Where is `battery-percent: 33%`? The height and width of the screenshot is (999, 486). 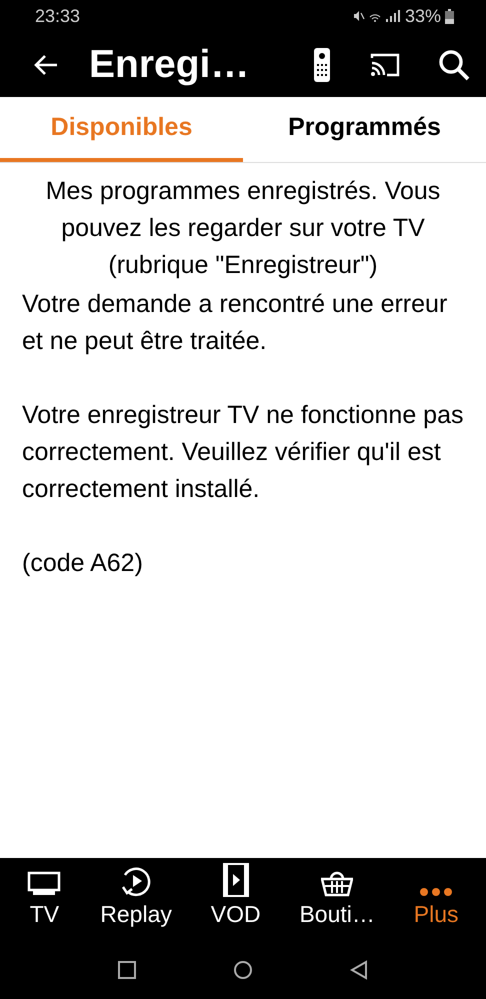 battery-percent: 33% is located at coordinates (422, 16).